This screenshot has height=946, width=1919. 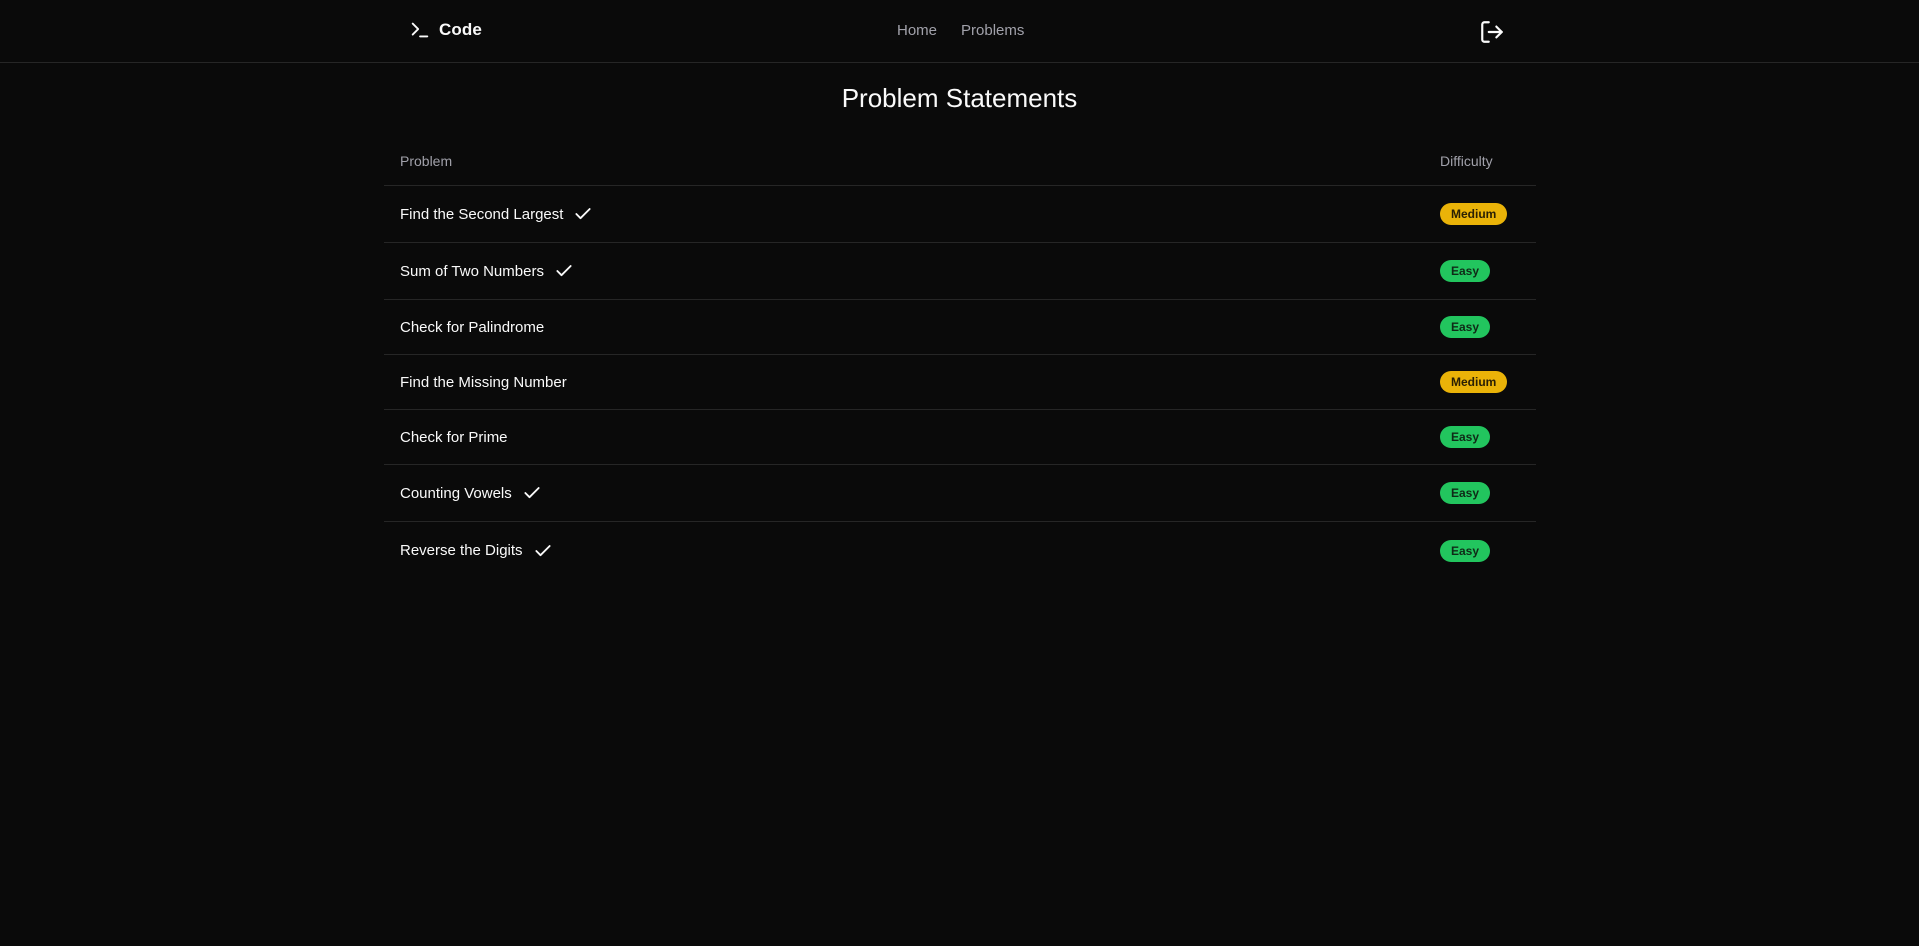 I want to click on problem-title: Find the Missing Number, so click(x=483, y=382).